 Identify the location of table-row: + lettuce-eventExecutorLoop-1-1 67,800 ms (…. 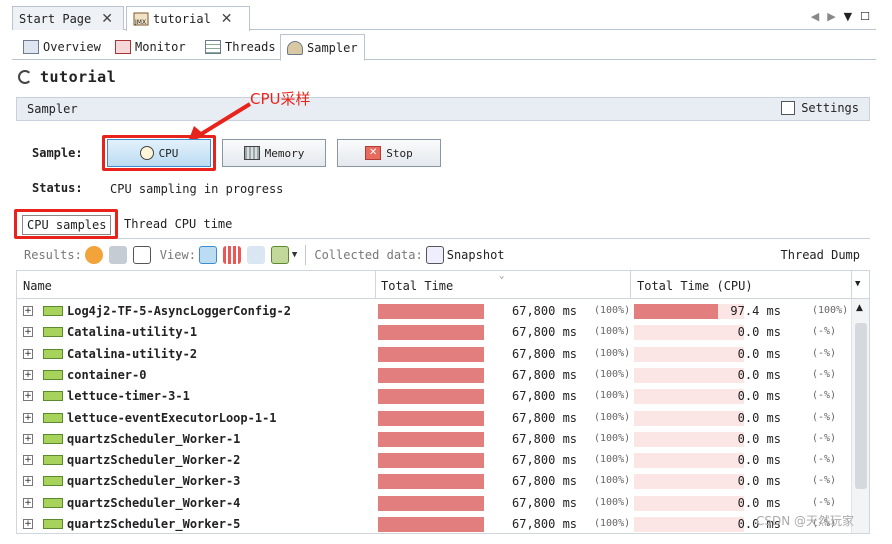
(435, 418).